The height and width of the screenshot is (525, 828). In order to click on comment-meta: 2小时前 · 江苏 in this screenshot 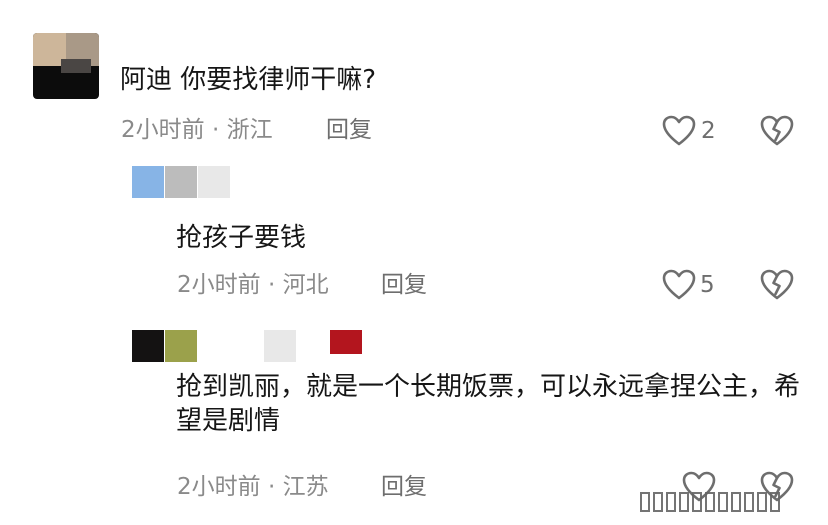, I will do `click(253, 487)`.